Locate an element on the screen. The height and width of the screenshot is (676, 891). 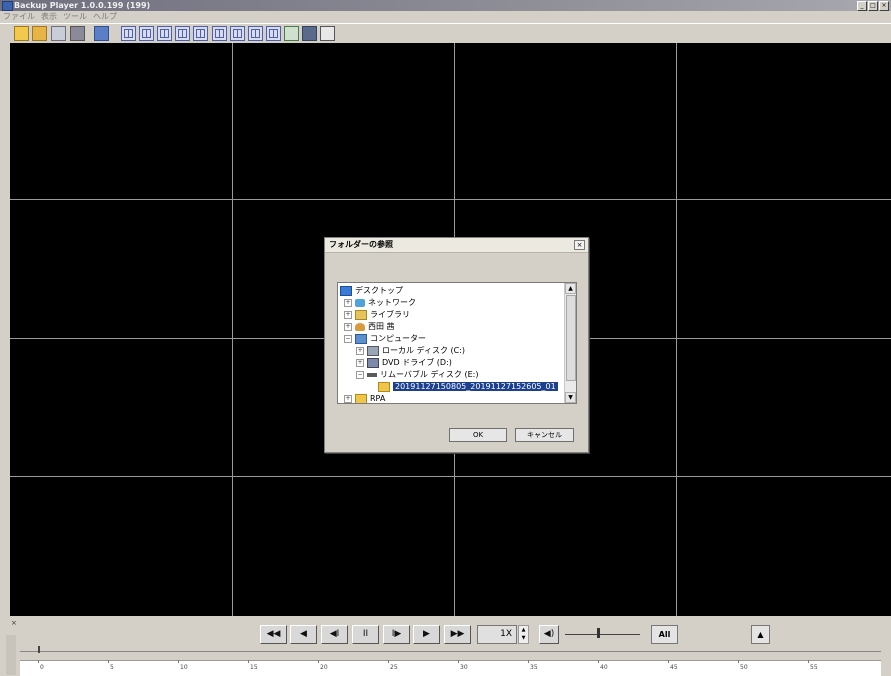
scroll-thumb is located at coordinates (571, 338).